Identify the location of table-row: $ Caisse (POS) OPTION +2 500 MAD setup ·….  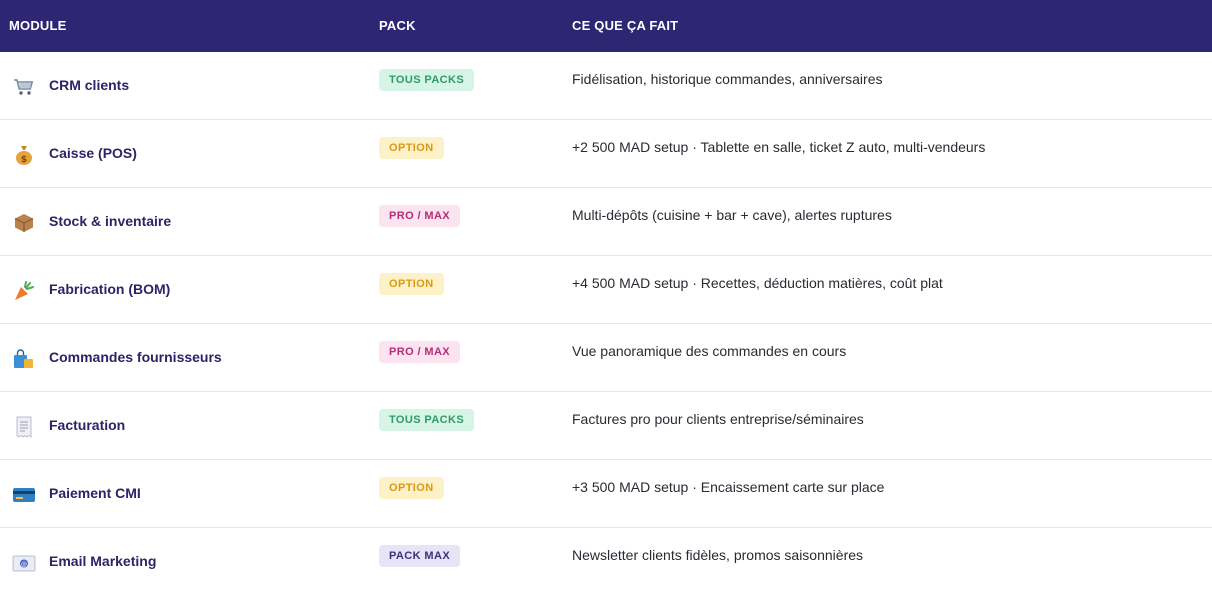
(606, 154).